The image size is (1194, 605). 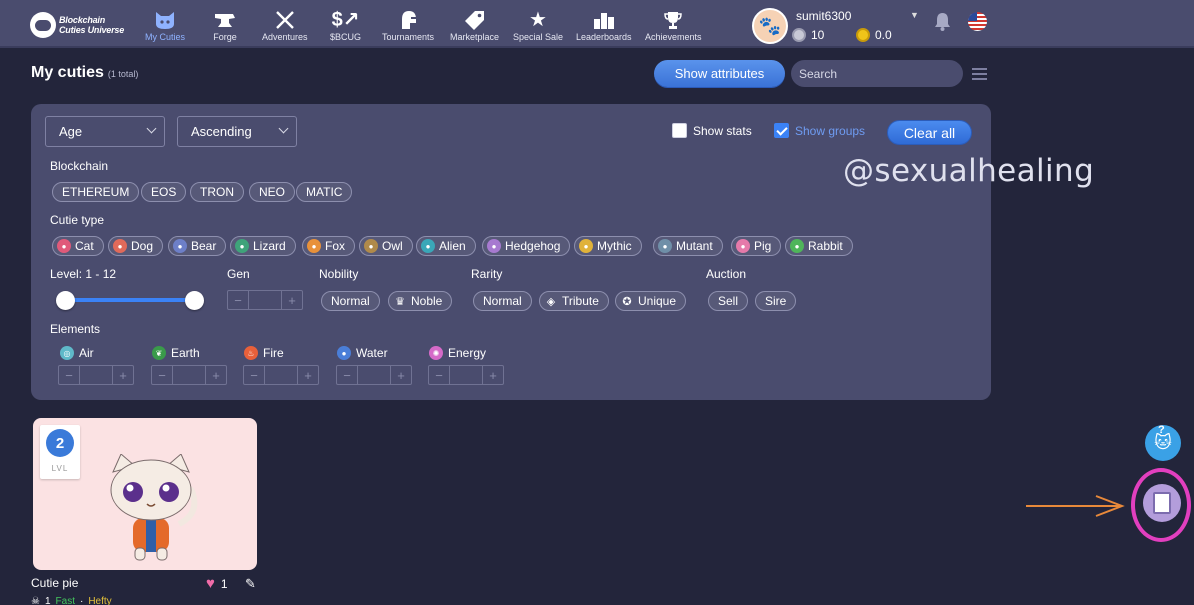 What do you see at coordinates (942, 24) in the screenshot?
I see `bell-icon` at bounding box center [942, 24].